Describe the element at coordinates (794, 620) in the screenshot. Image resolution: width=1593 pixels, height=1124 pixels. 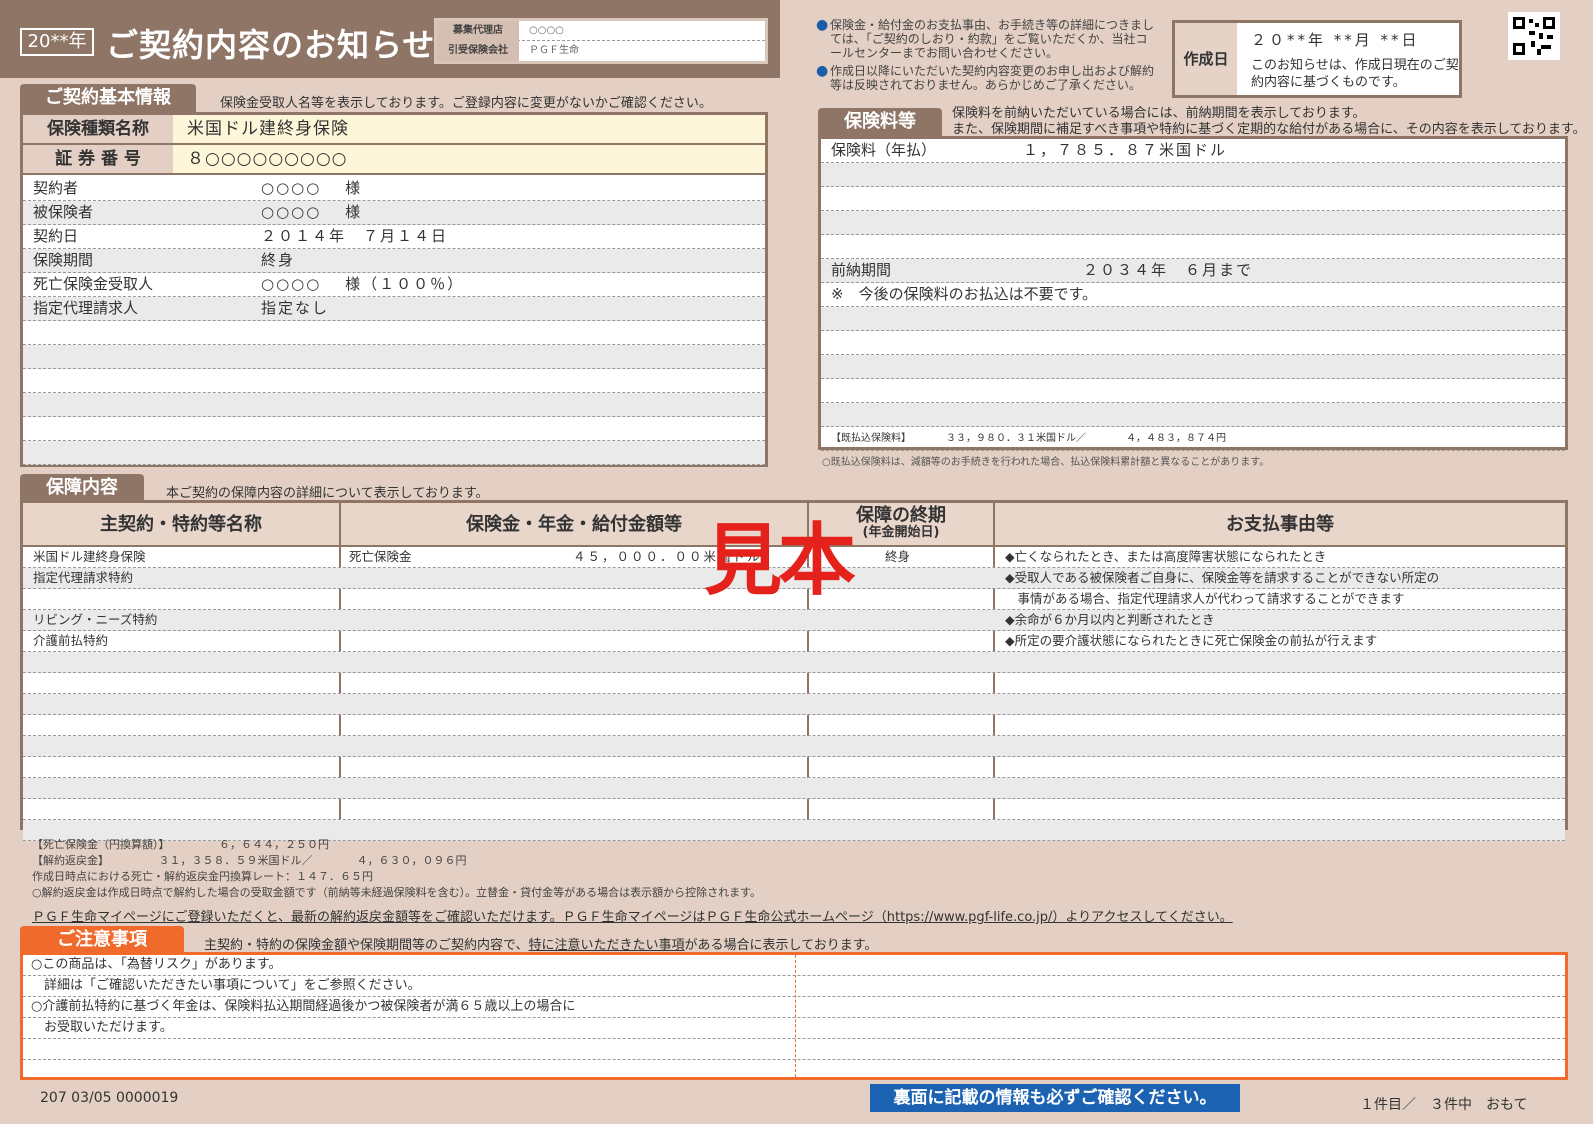
I see `coverage-row: リビング・ニーズ特約 ◆余命が６か月以内と判断されたとき` at that location.